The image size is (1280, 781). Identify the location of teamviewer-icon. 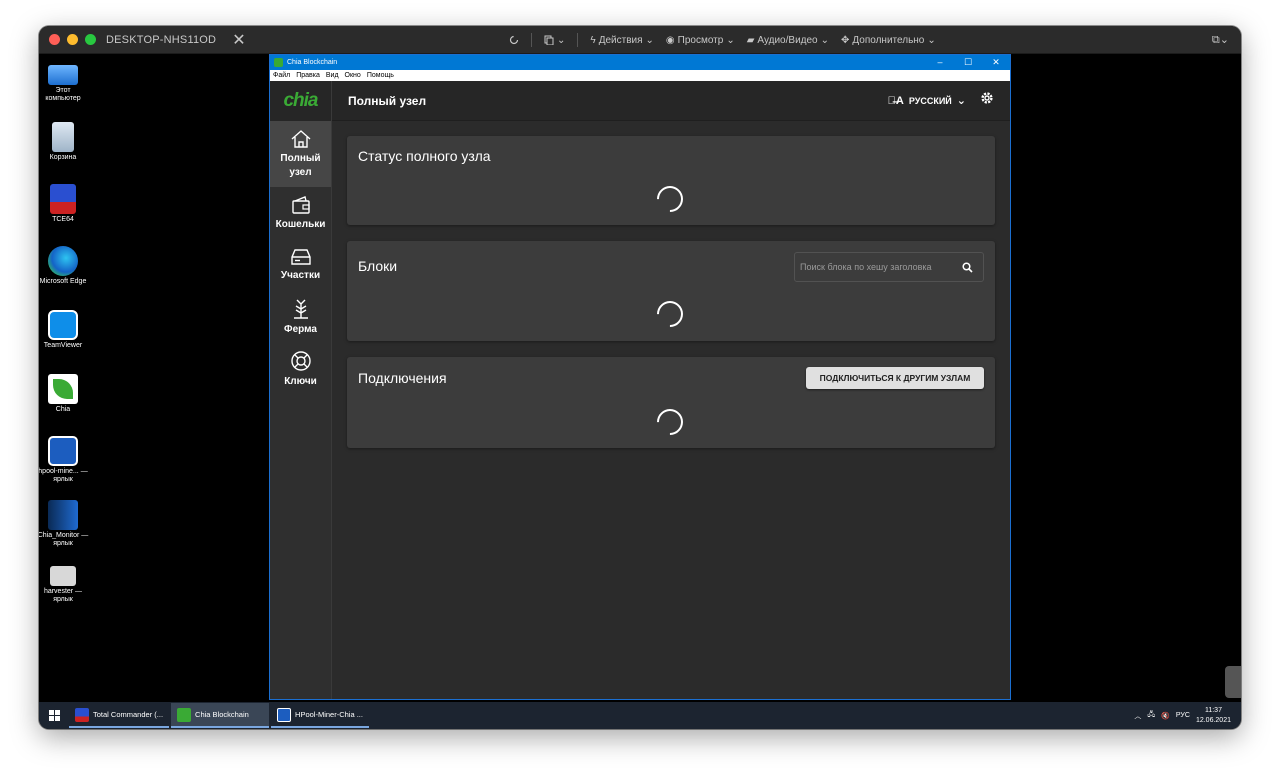
(63, 325).